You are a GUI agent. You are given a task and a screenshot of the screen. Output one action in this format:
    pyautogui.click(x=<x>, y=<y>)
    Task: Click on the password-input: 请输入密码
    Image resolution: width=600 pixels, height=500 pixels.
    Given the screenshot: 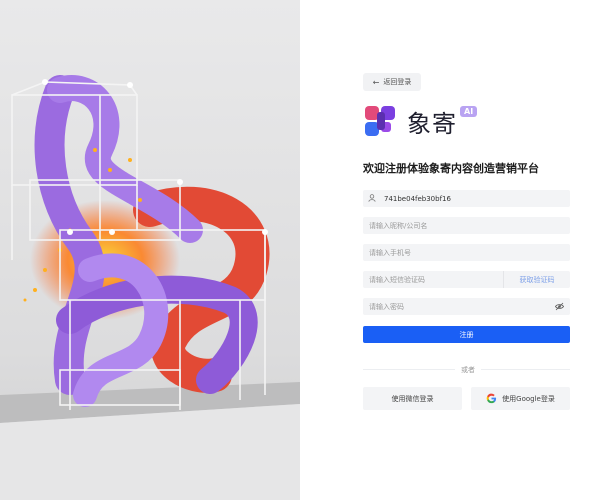 What is the action you would take?
    pyautogui.click(x=466, y=306)
    